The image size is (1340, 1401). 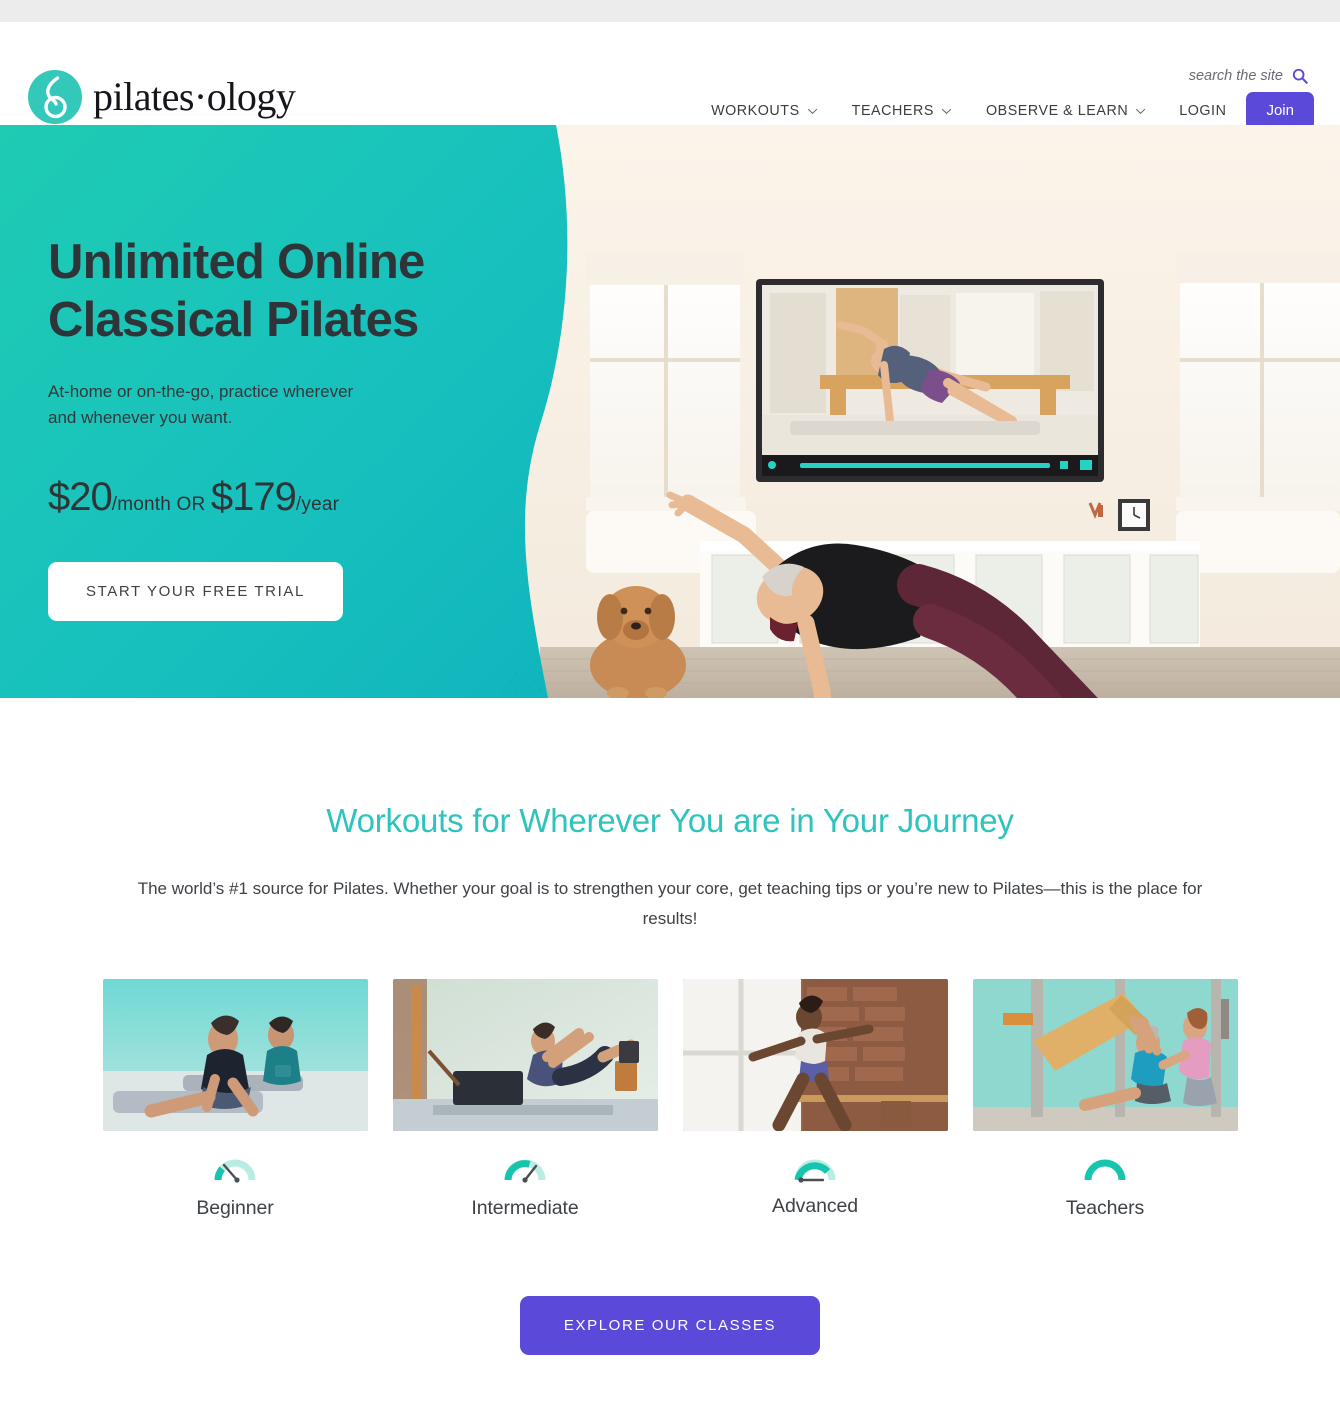 What do you see at coordinates (55, 97) in the screenshot?
I see `pilatesology-mark-icon` at bounding box center [55, 97].